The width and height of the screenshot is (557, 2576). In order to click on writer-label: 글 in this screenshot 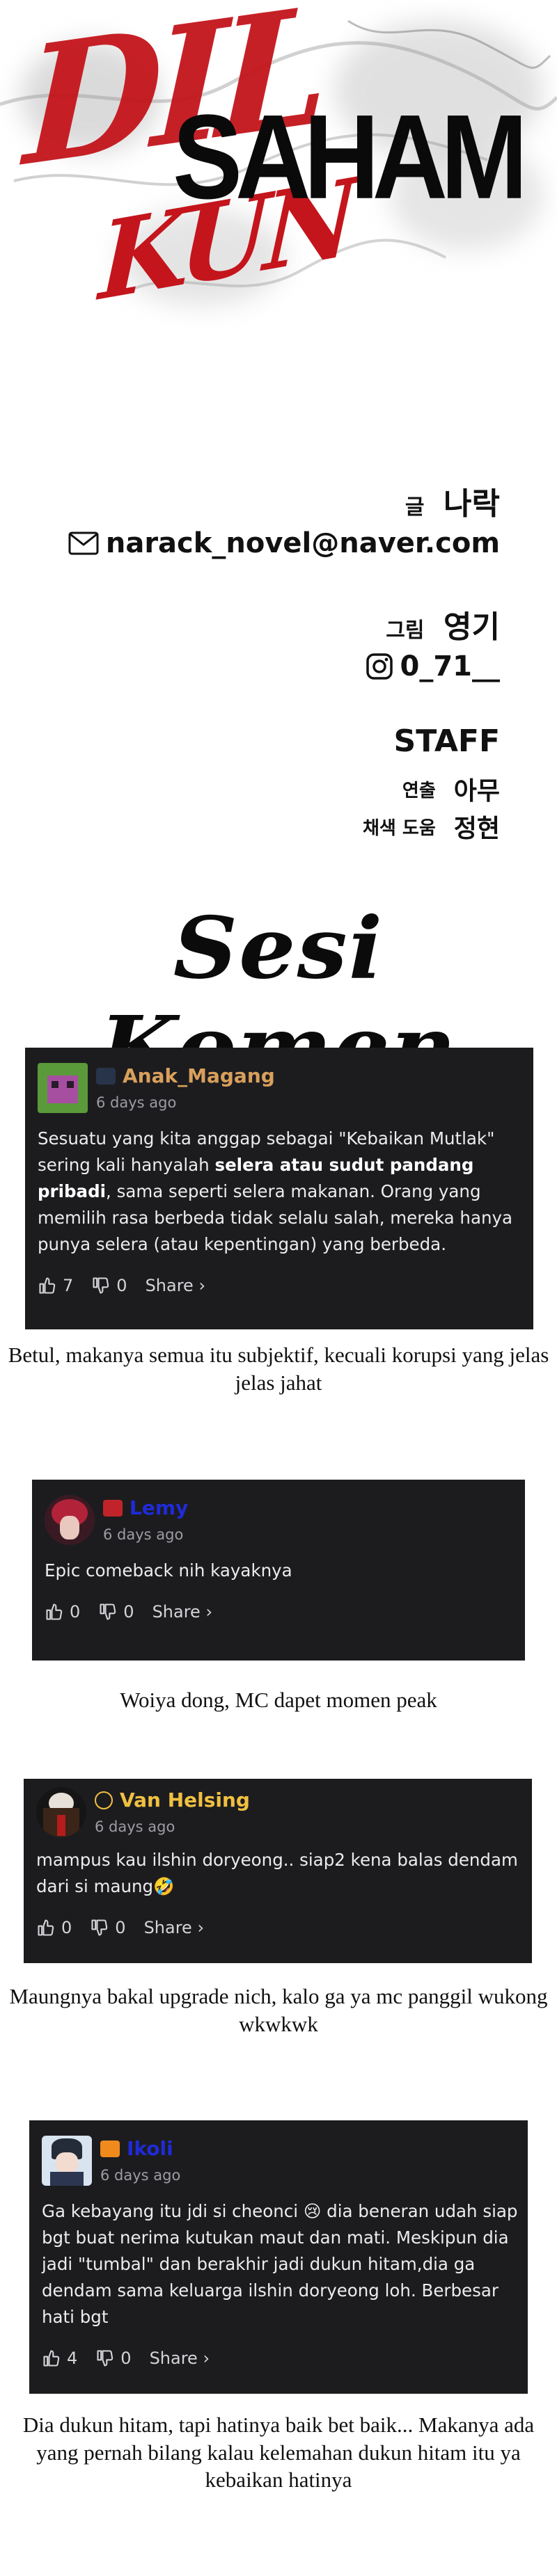, I will do `click(415, 507)`.